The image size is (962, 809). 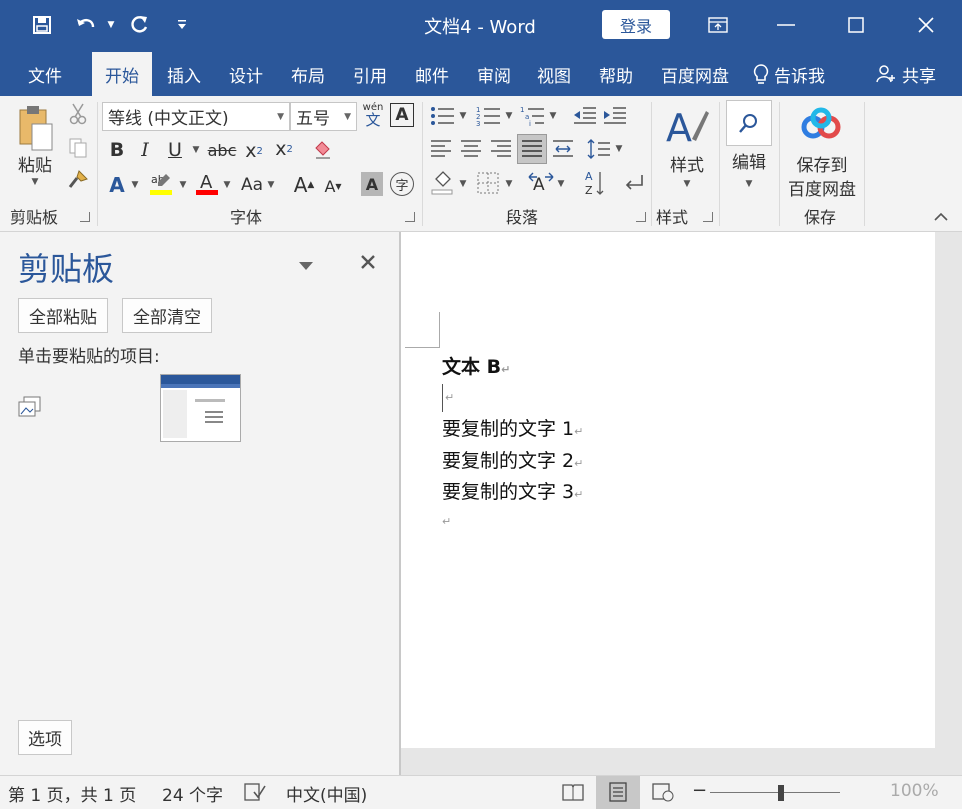 What do you see at coordinates (333, 186) in the screenshot?
I see `shrink-font-icon: A ▼` at bounding box center [333, 186].